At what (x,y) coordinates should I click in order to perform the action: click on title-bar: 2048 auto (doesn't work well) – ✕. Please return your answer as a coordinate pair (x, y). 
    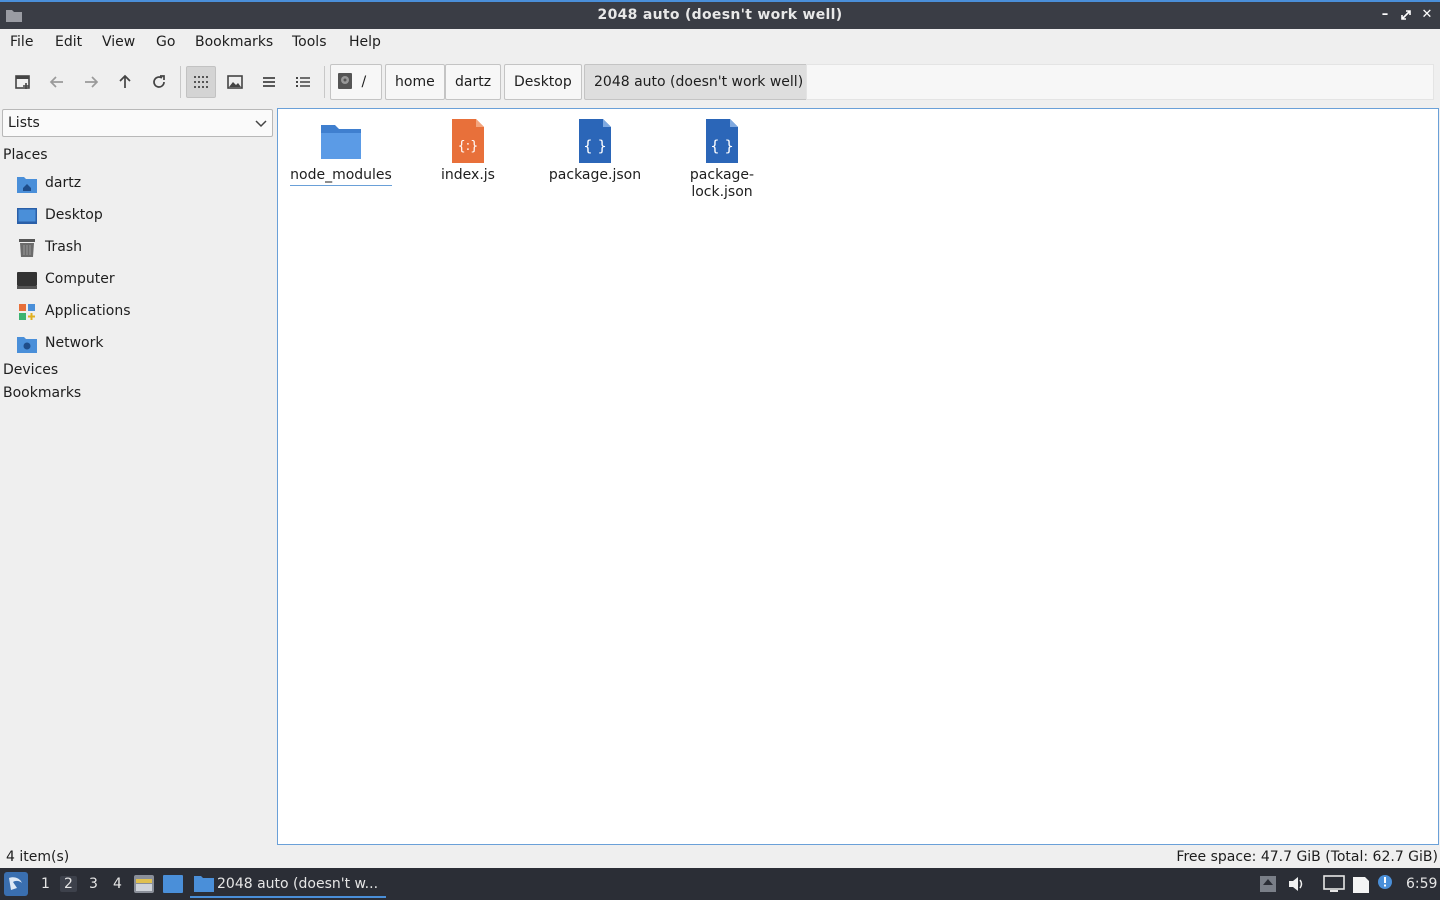
    Looking at the image, I should click on (720, 14).